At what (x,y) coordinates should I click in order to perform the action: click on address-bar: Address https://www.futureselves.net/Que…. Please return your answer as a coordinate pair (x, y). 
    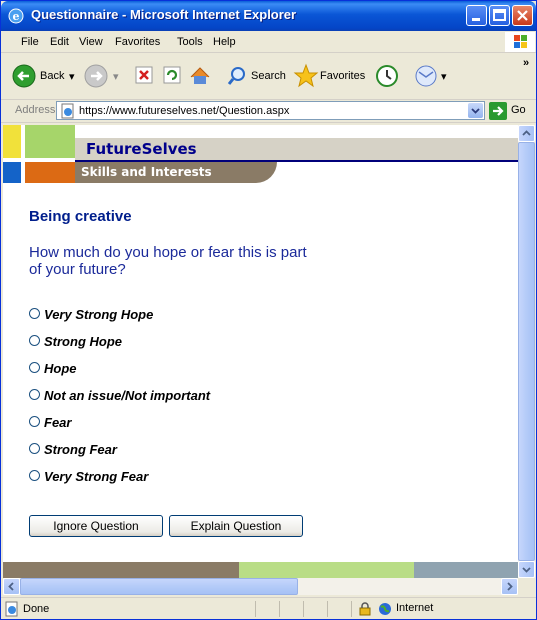
    Looking at the image, I should click on (268, 111).